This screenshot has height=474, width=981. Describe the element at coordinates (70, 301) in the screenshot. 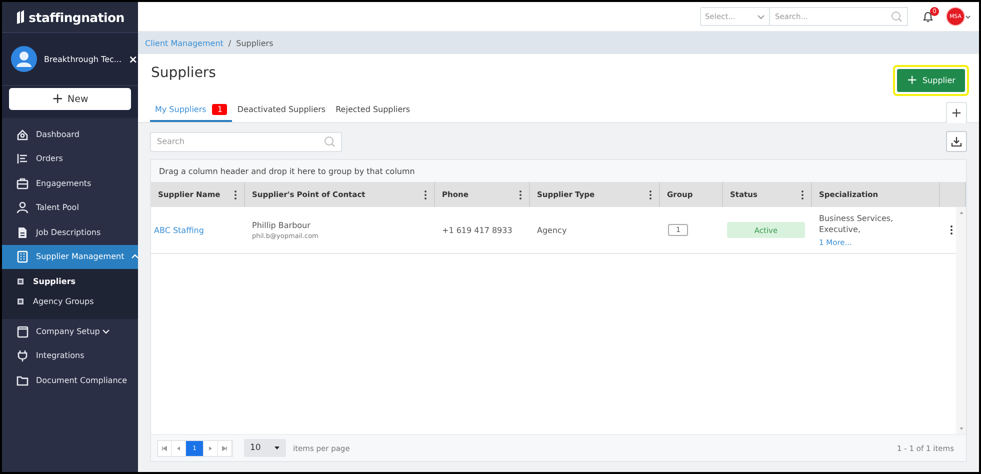

I see `sidebar-subitem: Agency Groups` at that location.